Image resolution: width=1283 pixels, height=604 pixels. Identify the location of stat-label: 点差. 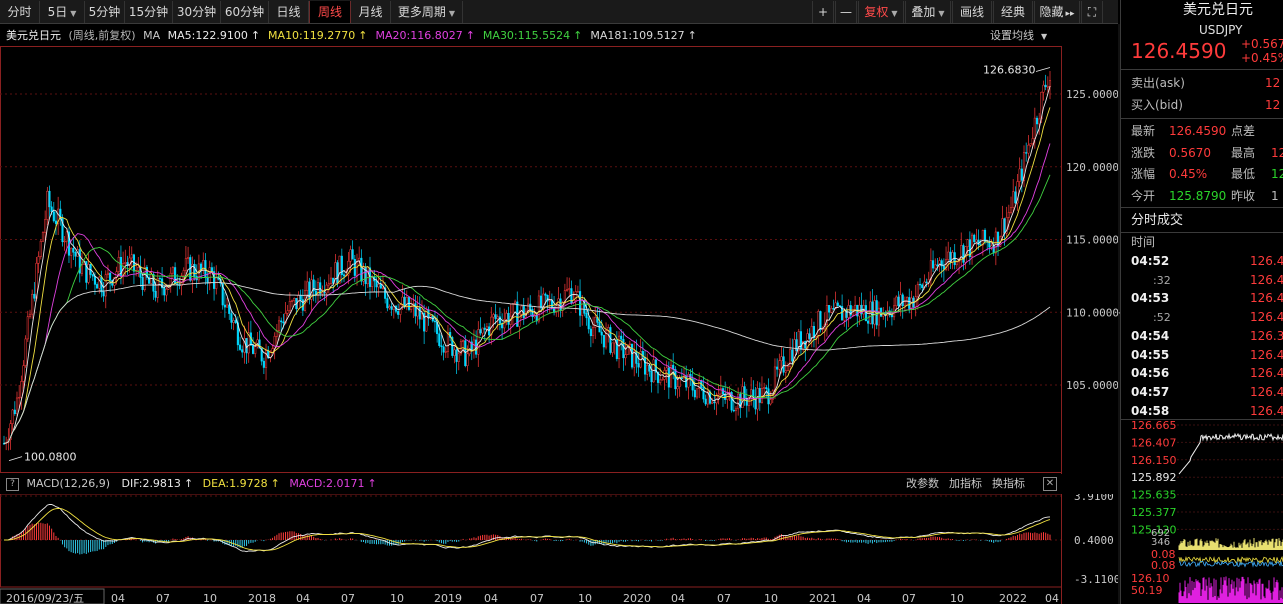
(1243, 131).